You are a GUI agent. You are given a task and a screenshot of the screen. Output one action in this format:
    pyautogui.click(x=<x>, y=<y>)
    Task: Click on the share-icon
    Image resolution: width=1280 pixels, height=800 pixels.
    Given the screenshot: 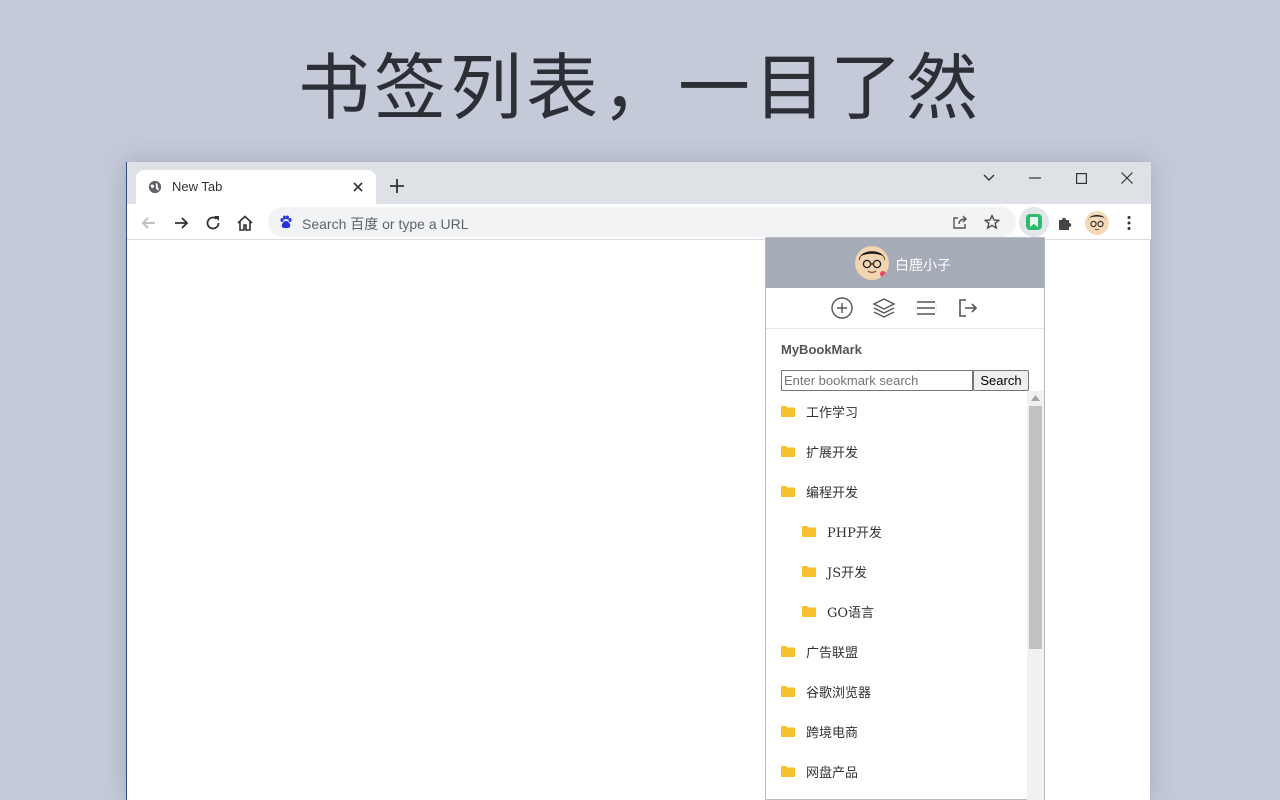 What is the action you would take?
    pyautogui.click(x=960, y=222)
    